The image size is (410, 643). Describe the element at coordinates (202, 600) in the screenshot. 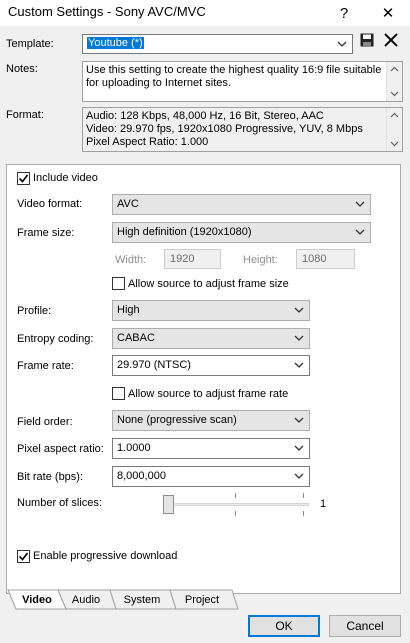

I see `tab-project: Project` at that location.